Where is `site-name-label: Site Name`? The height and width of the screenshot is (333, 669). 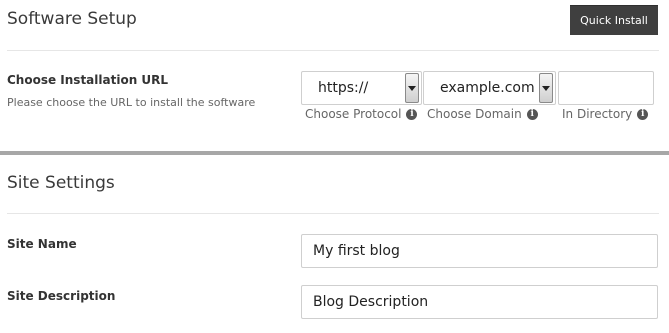 site-name-label: Site Name is located at coordinates (42, 244).